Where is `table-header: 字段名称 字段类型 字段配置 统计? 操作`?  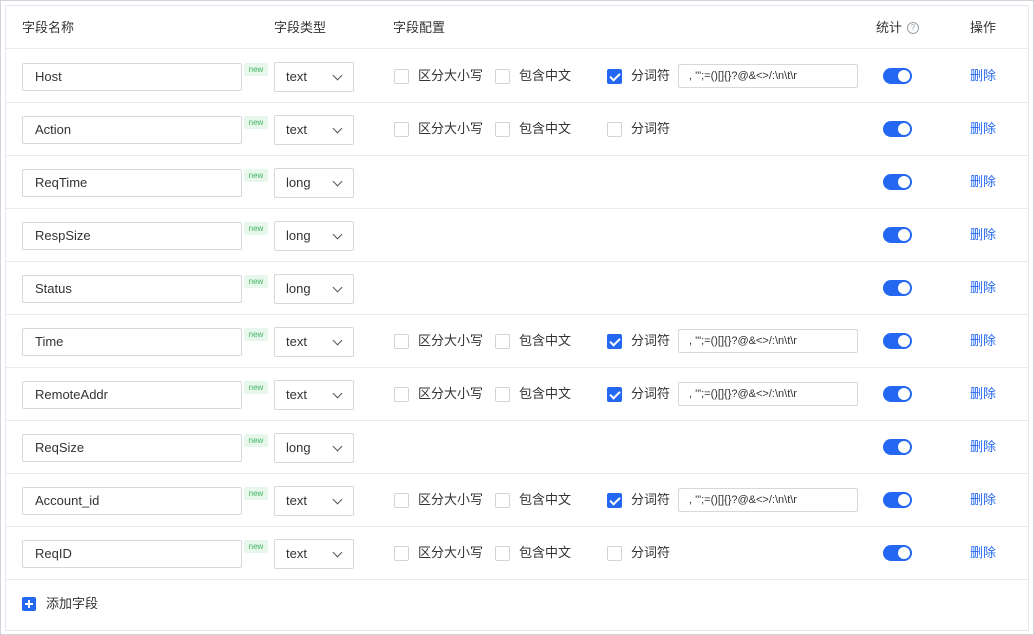 table-header: 字段名称 字段类型 字段配置 统计? 操作 is located at coordinates (517, 27).